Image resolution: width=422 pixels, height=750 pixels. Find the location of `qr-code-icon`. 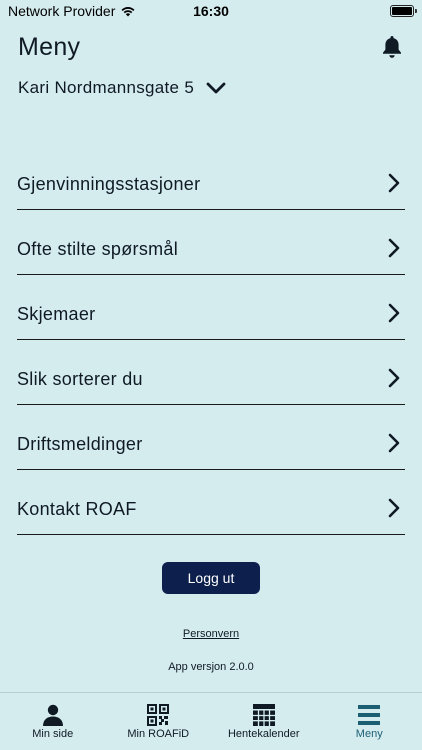

qr-code-icon is located at coordinates (158, 715).